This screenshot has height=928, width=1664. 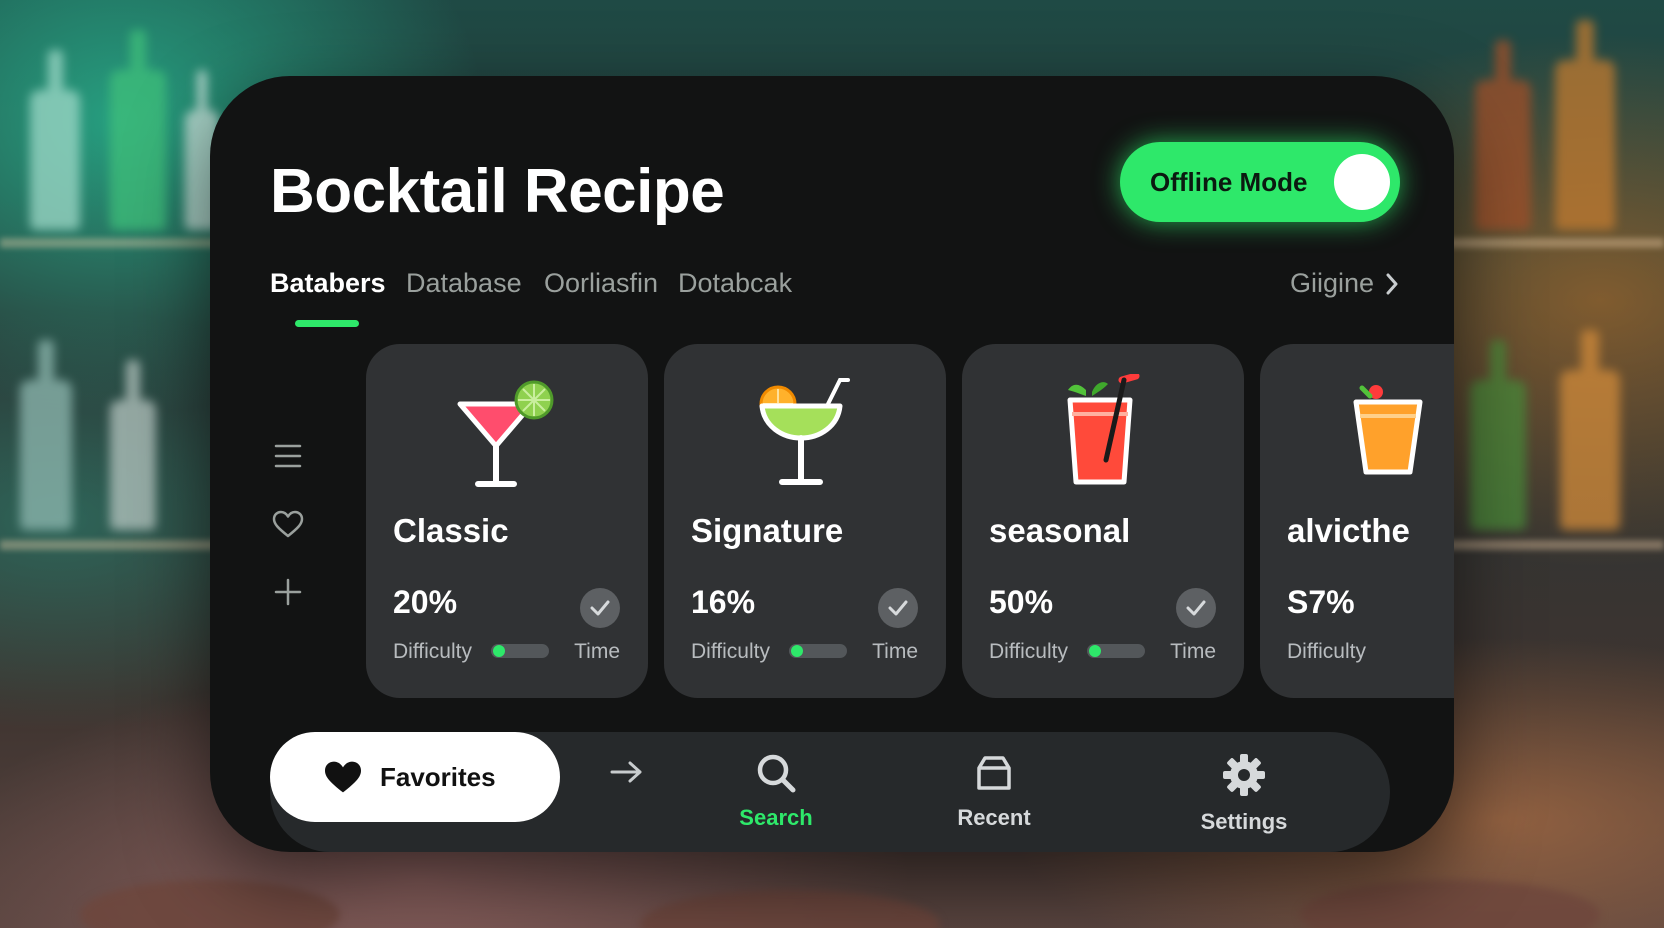 I want to click on card-title: seasonal, so click(x=1060, y=530).